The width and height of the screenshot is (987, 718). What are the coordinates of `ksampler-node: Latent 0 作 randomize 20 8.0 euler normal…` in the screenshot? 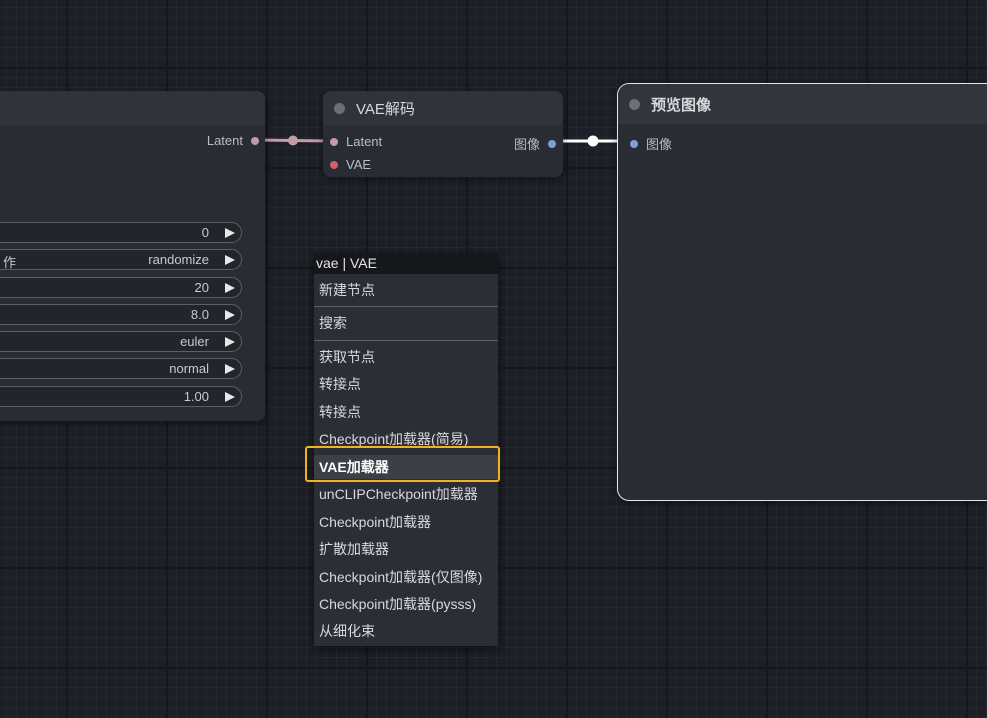 It's located at (132, 256).